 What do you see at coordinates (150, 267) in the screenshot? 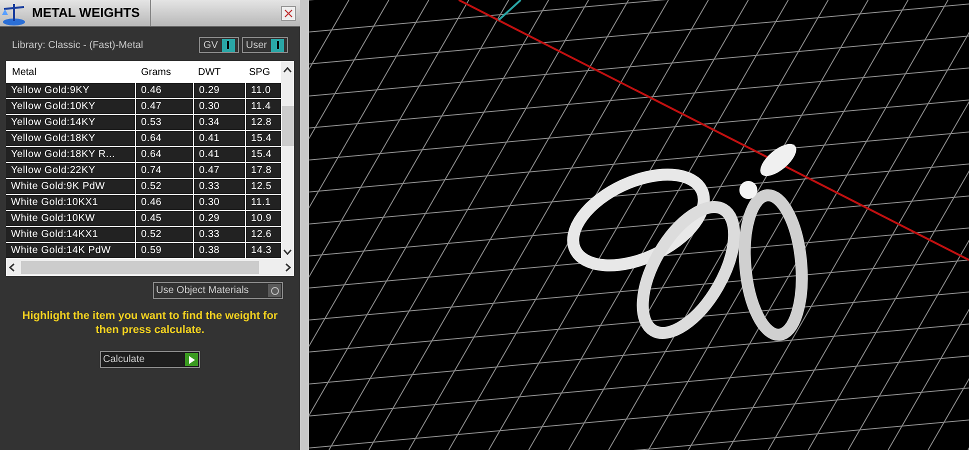
I see `horizontal-scrollbar` at bounding box center [150, 267].